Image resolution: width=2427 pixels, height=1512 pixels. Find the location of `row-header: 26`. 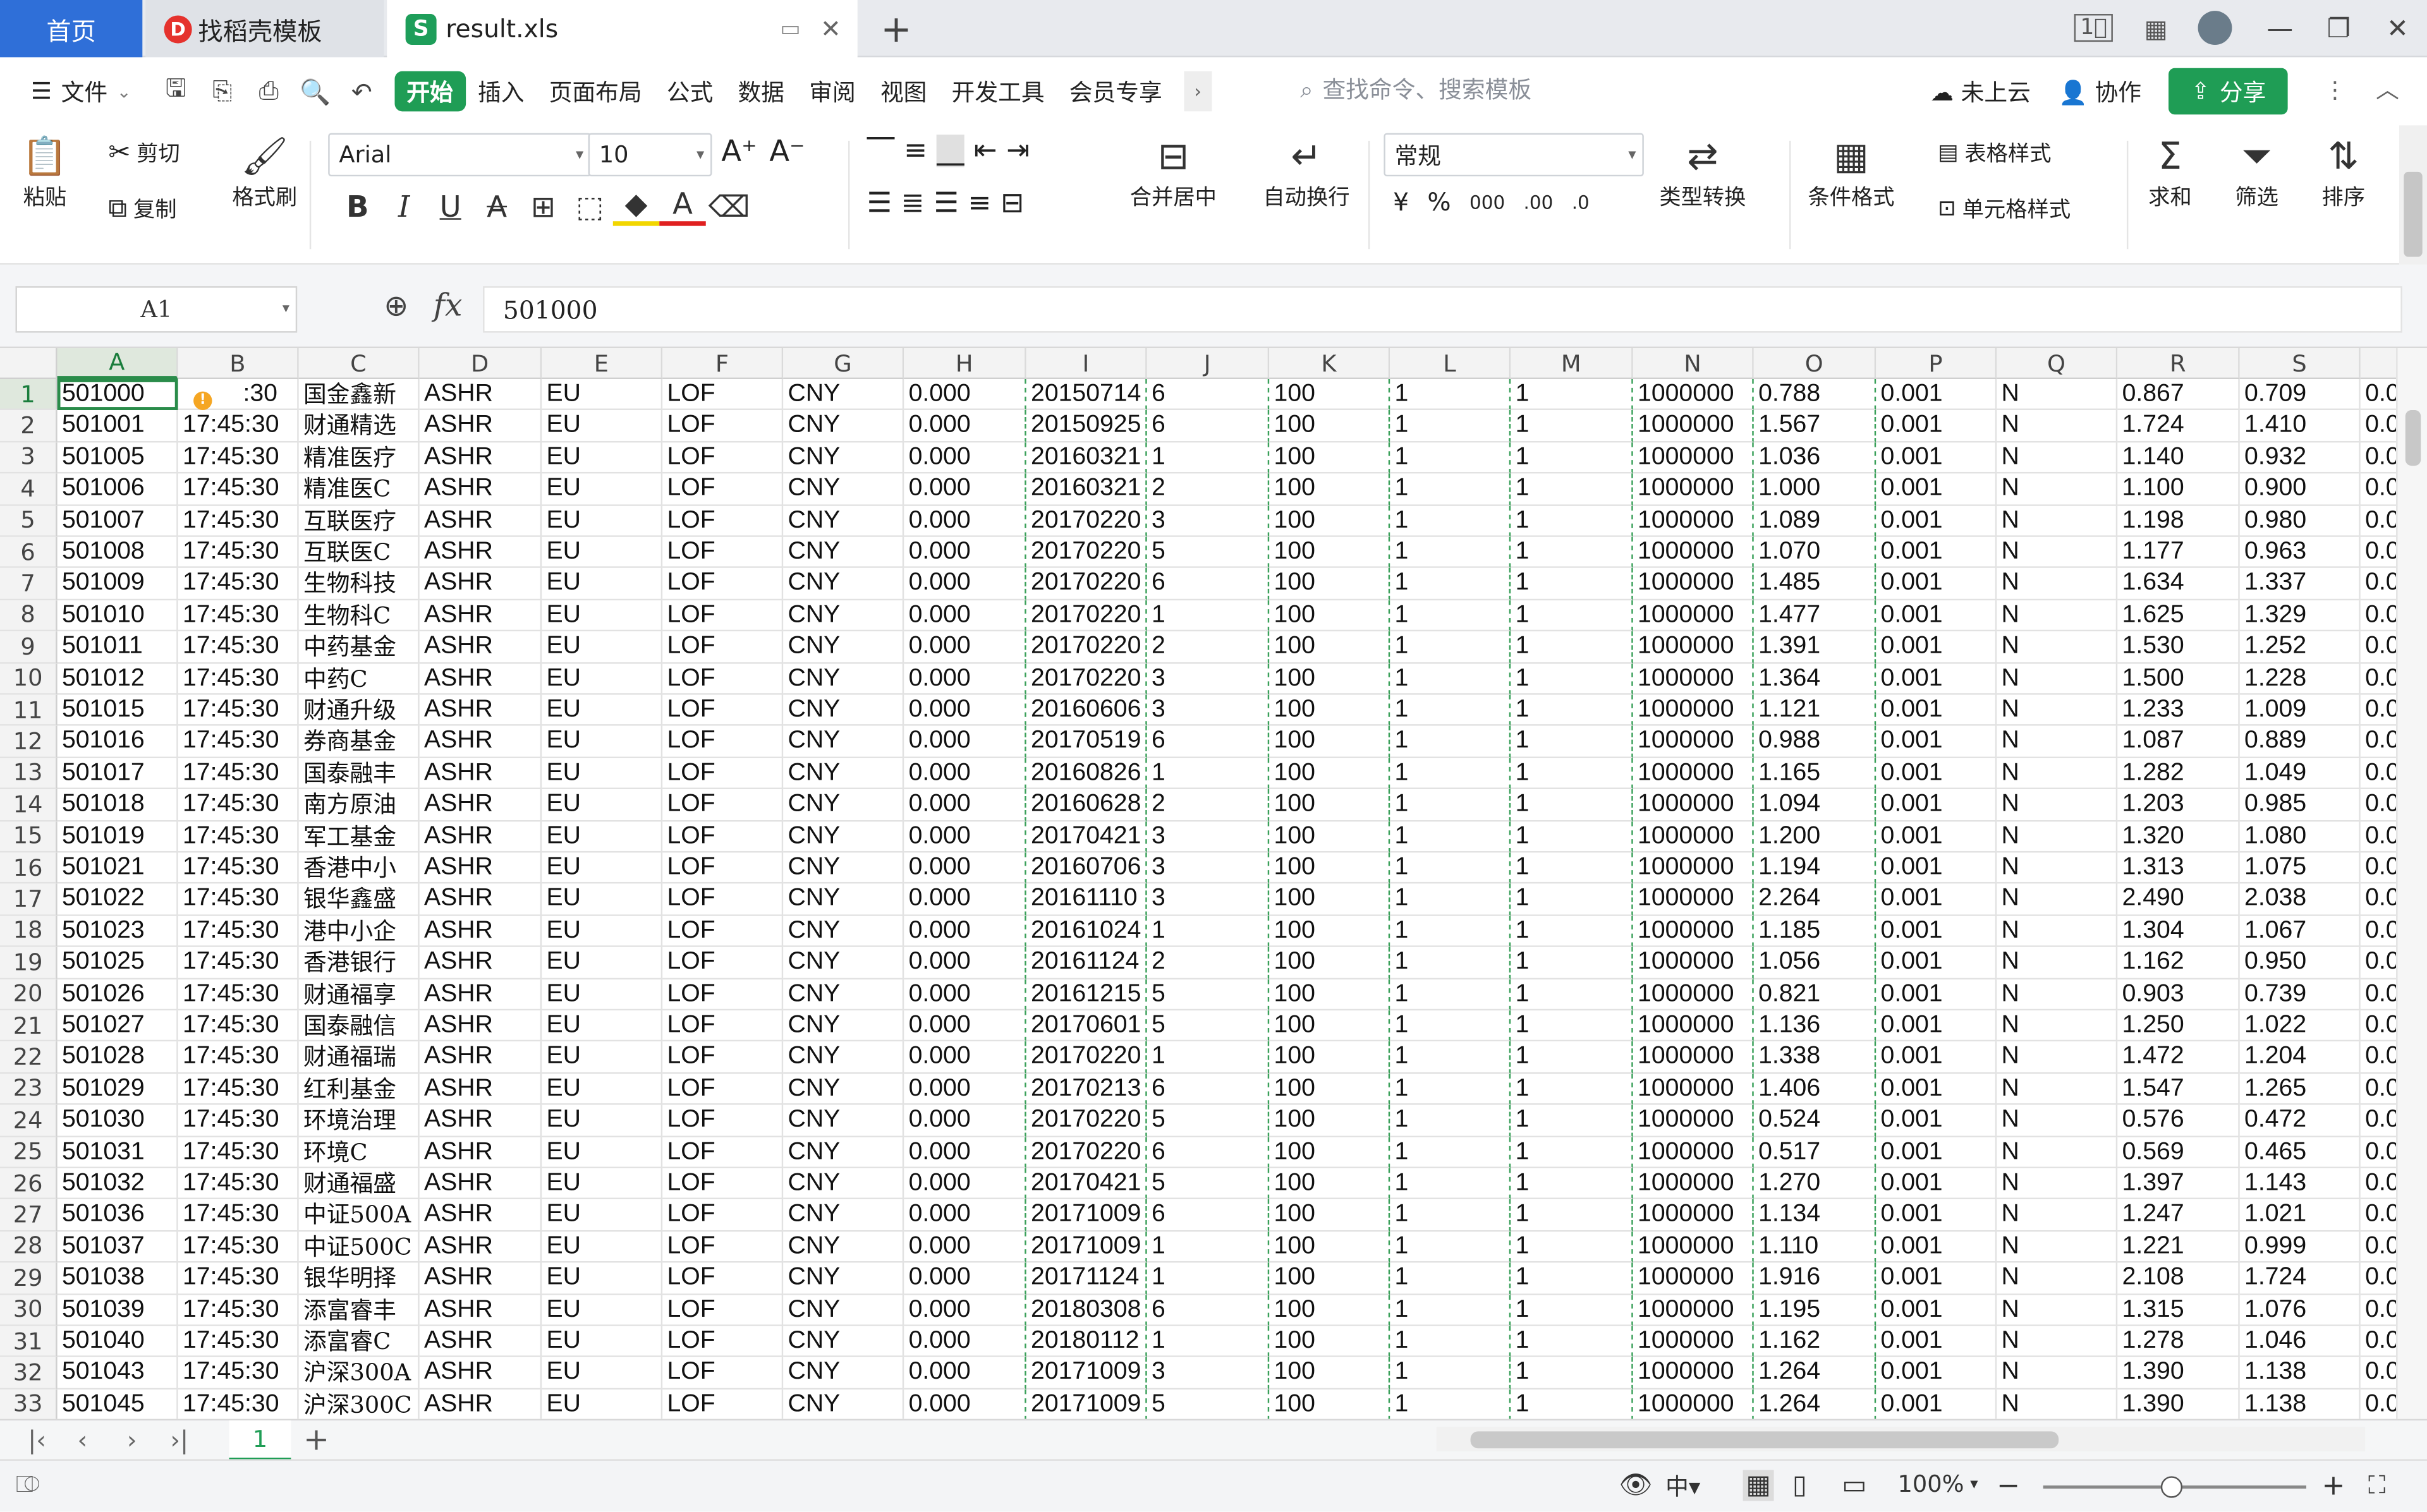

row-header: 26 is located at coordinates (29, 1184).